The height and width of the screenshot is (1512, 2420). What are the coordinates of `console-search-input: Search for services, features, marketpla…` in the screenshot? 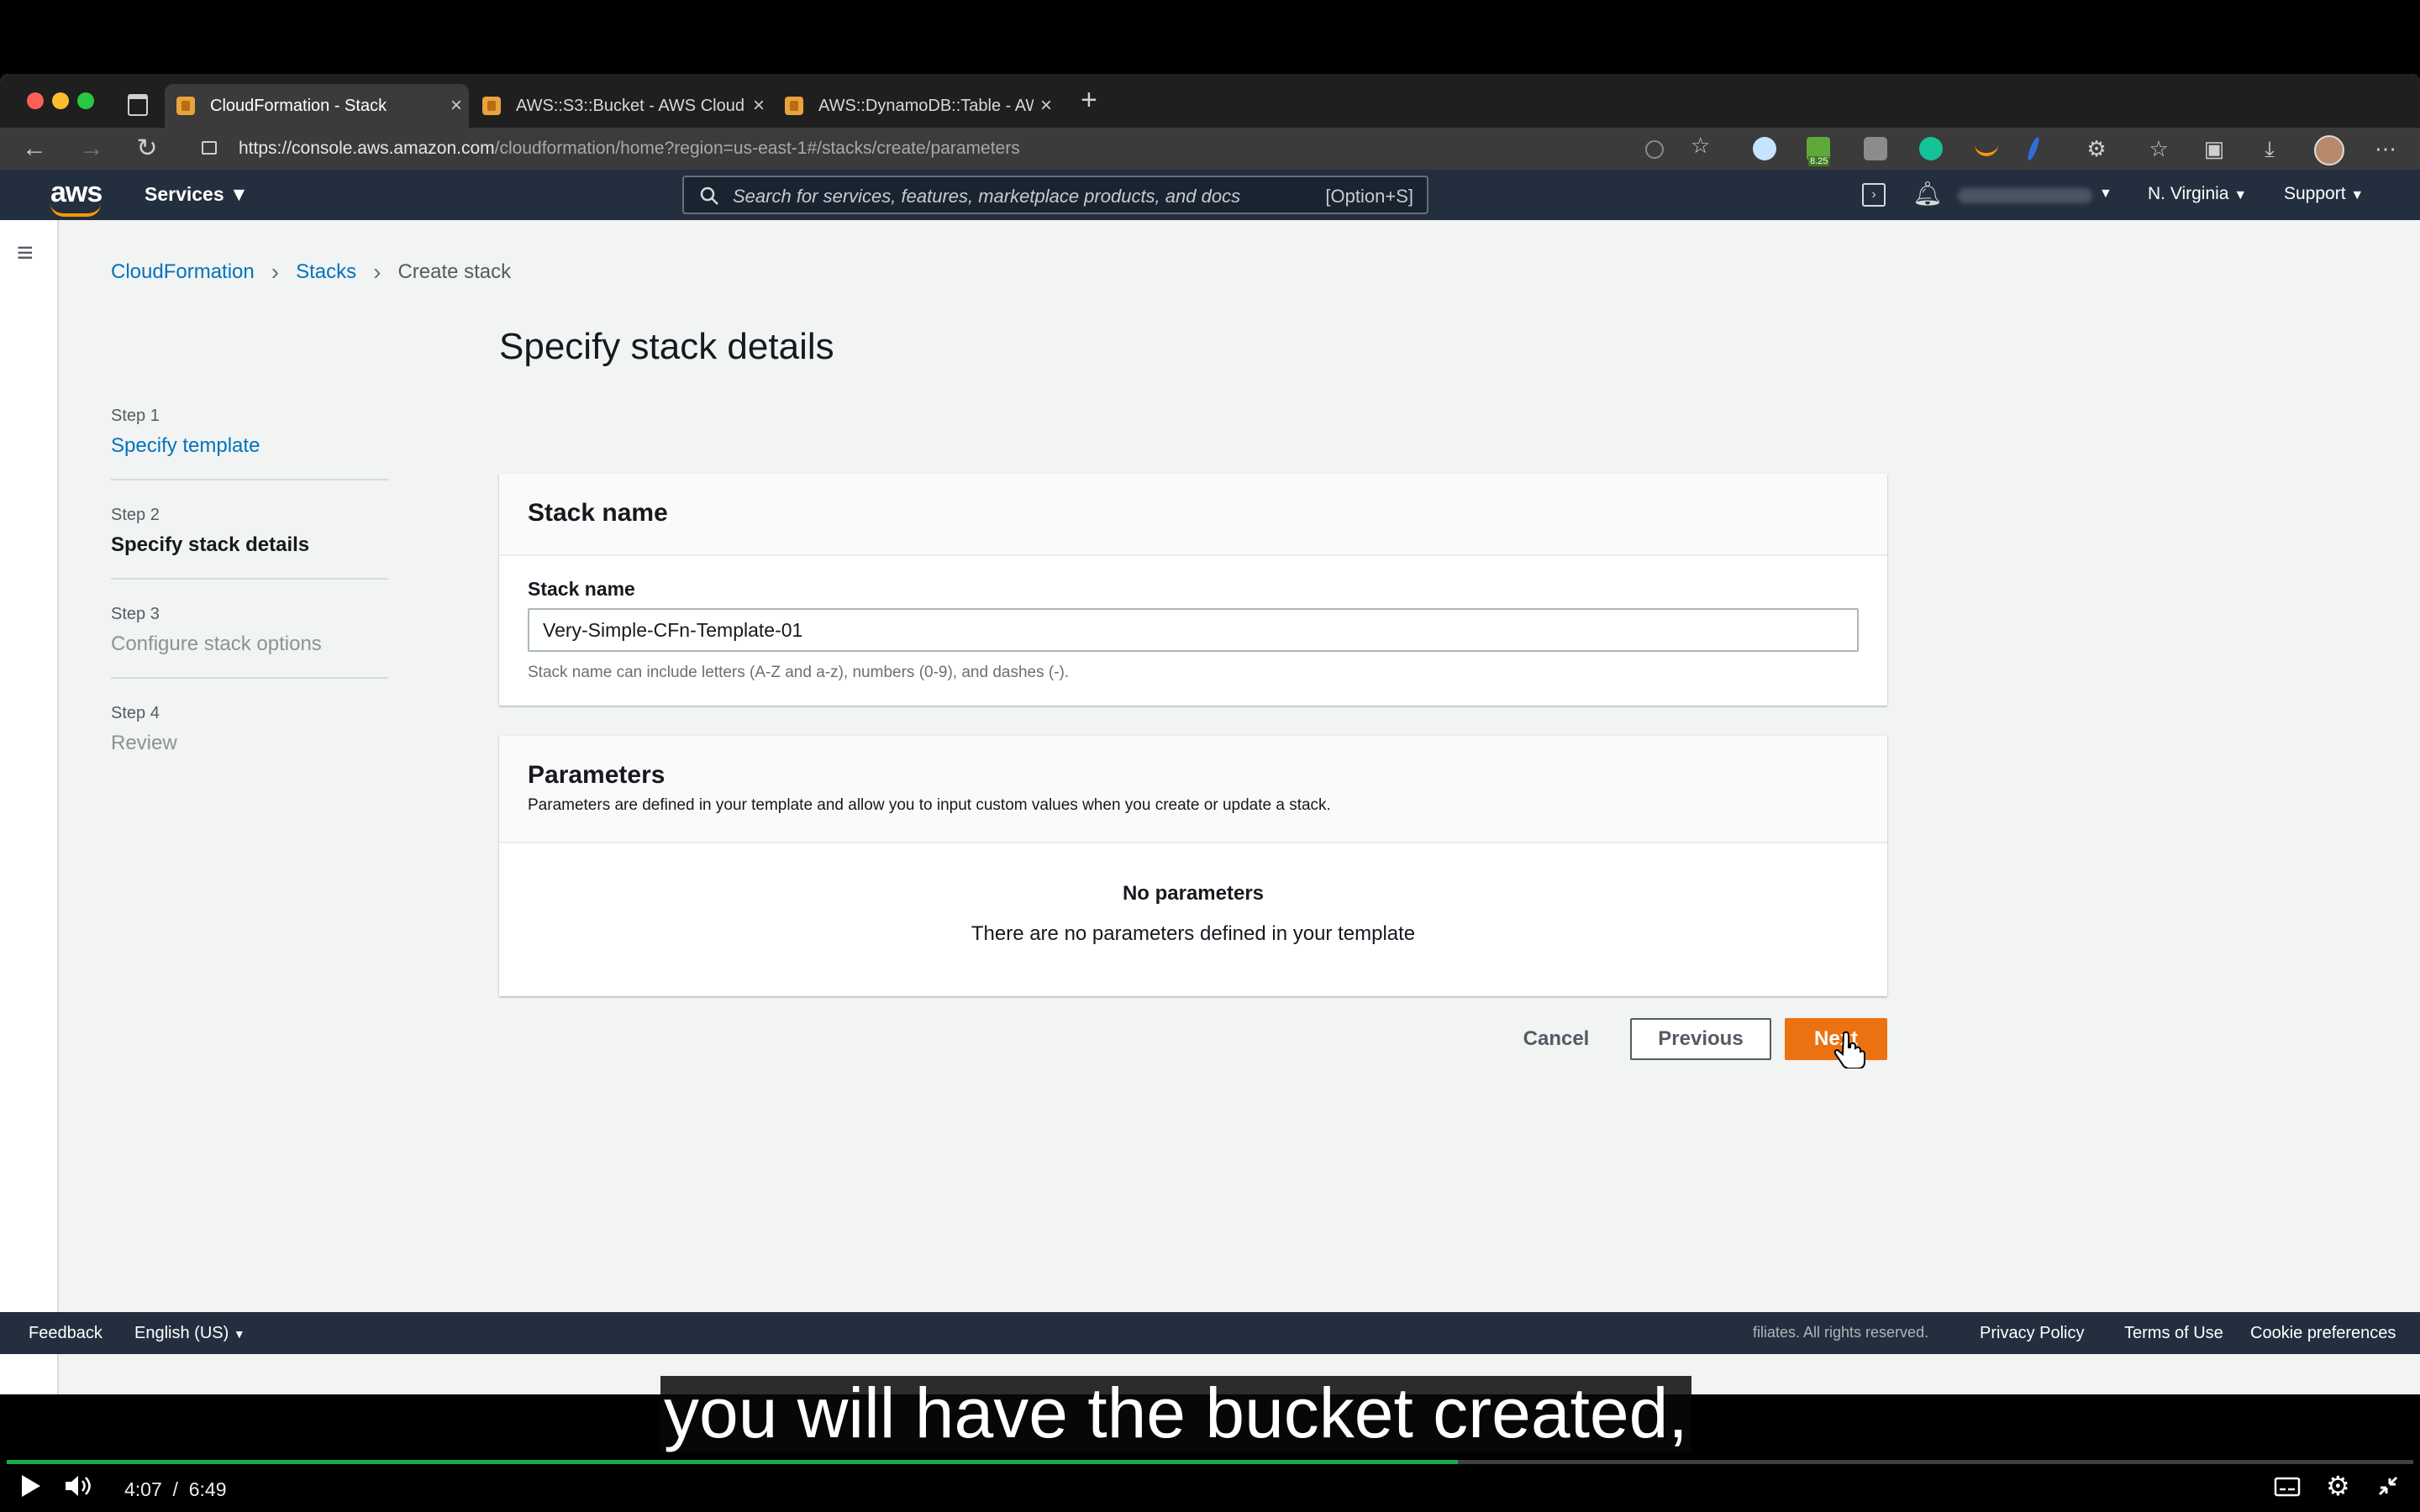 It's located at (1055, 195).